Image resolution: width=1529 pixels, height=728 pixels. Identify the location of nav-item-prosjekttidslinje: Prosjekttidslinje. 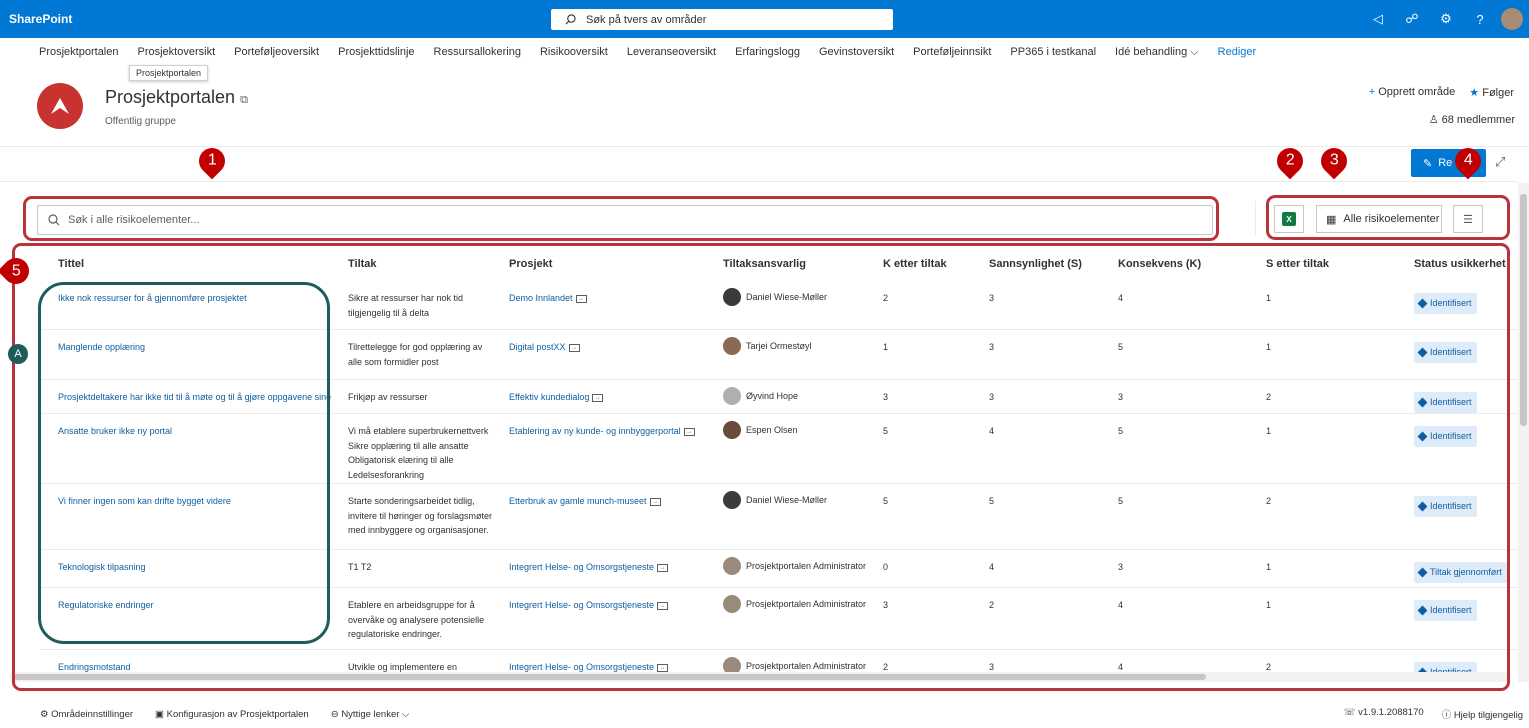
(376, 52).